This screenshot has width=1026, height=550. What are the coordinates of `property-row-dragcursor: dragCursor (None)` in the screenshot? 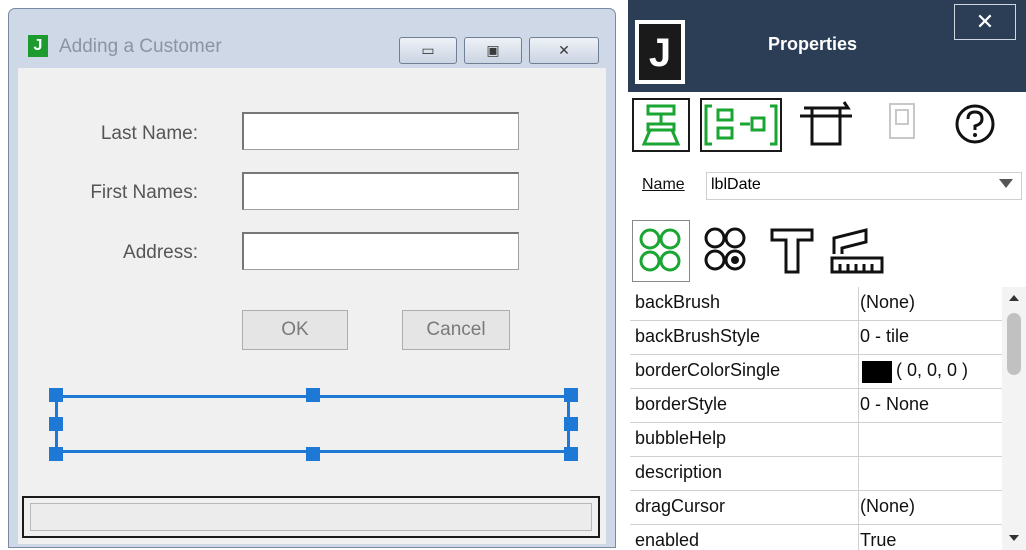 It's located at (816, 508).